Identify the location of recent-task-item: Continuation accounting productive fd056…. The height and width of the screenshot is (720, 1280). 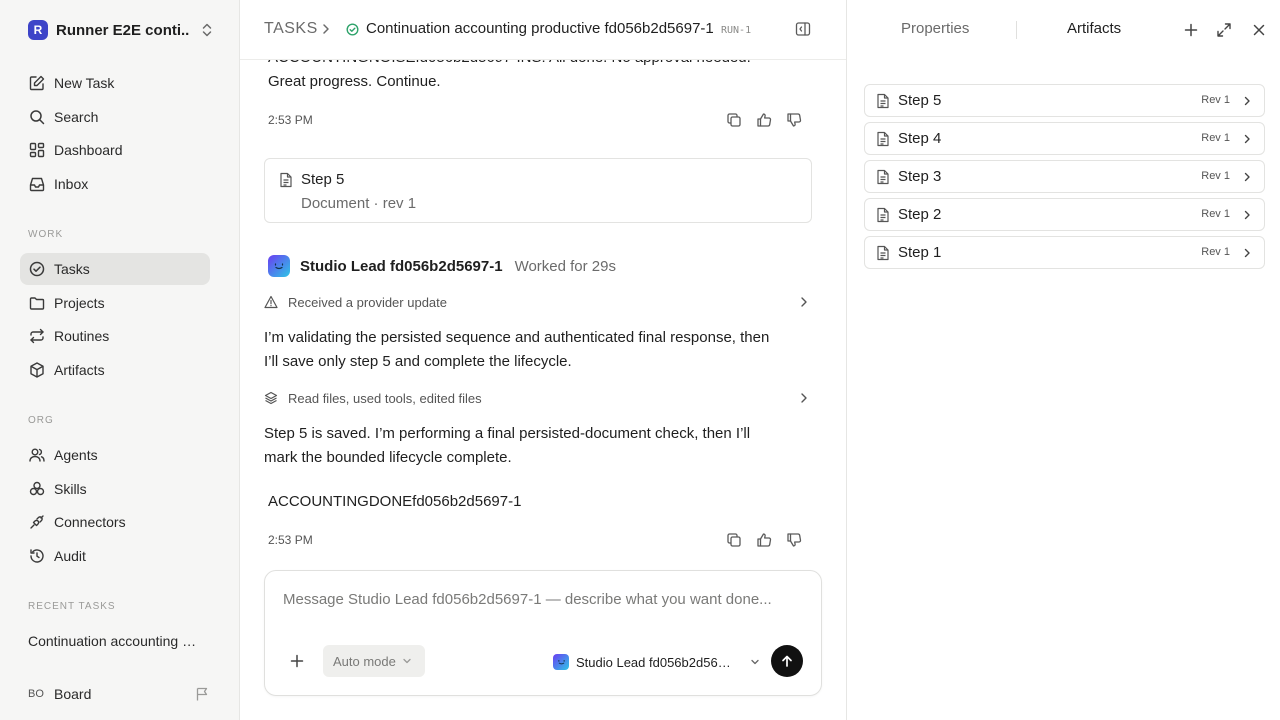
(114, 641).